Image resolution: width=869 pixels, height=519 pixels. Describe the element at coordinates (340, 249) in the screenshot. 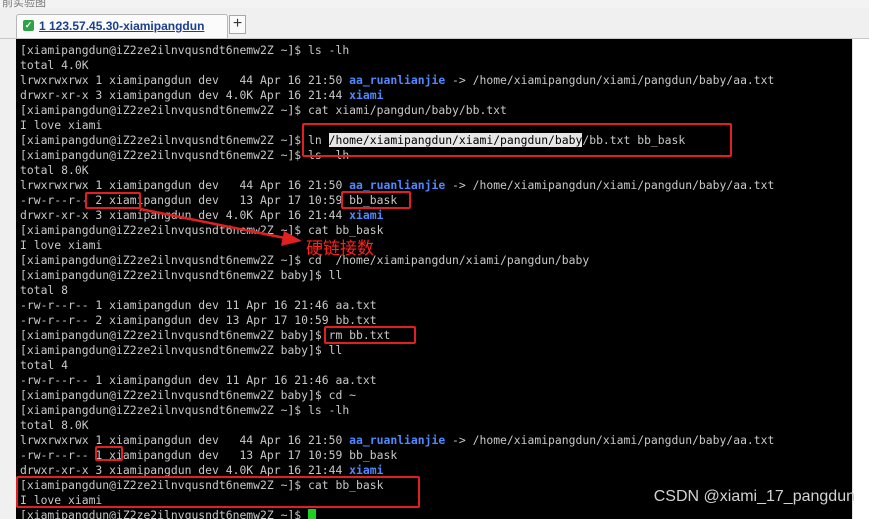

I see `annotation-label: 硬链接数` at that location.